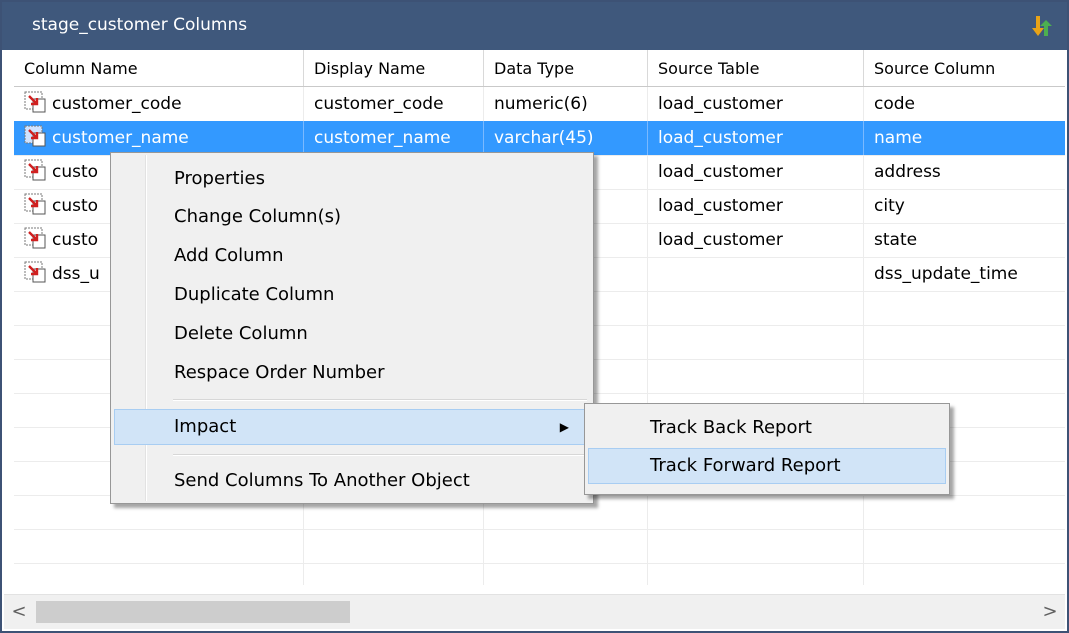 The height and width of the screenshot is (633, 1069). Describe the element at coordinates (566, 104) in the screenshot. I see `cell-data-type: numeric(6)` at that location.